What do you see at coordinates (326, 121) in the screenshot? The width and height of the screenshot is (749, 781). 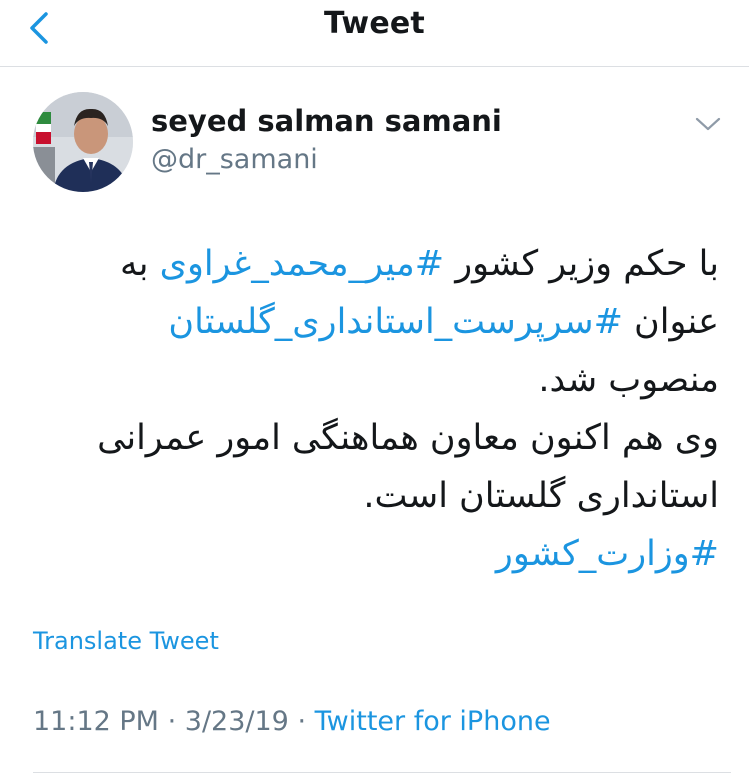 I see `author-name: seyed salman samani` at bounding box center [326, 121].